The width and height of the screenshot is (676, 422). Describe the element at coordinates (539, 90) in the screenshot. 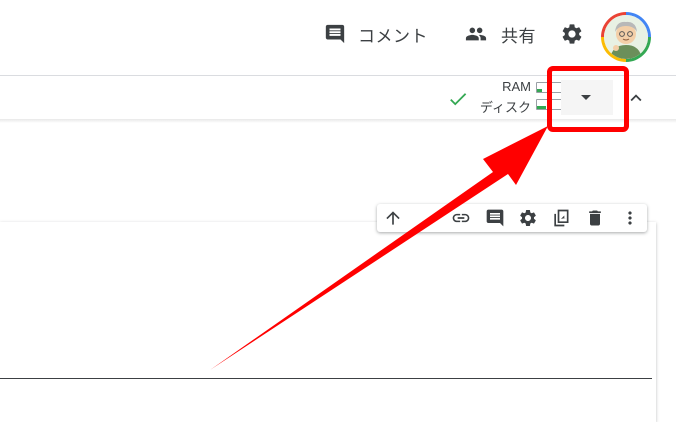

I see `ram-usage-fill` at that location.